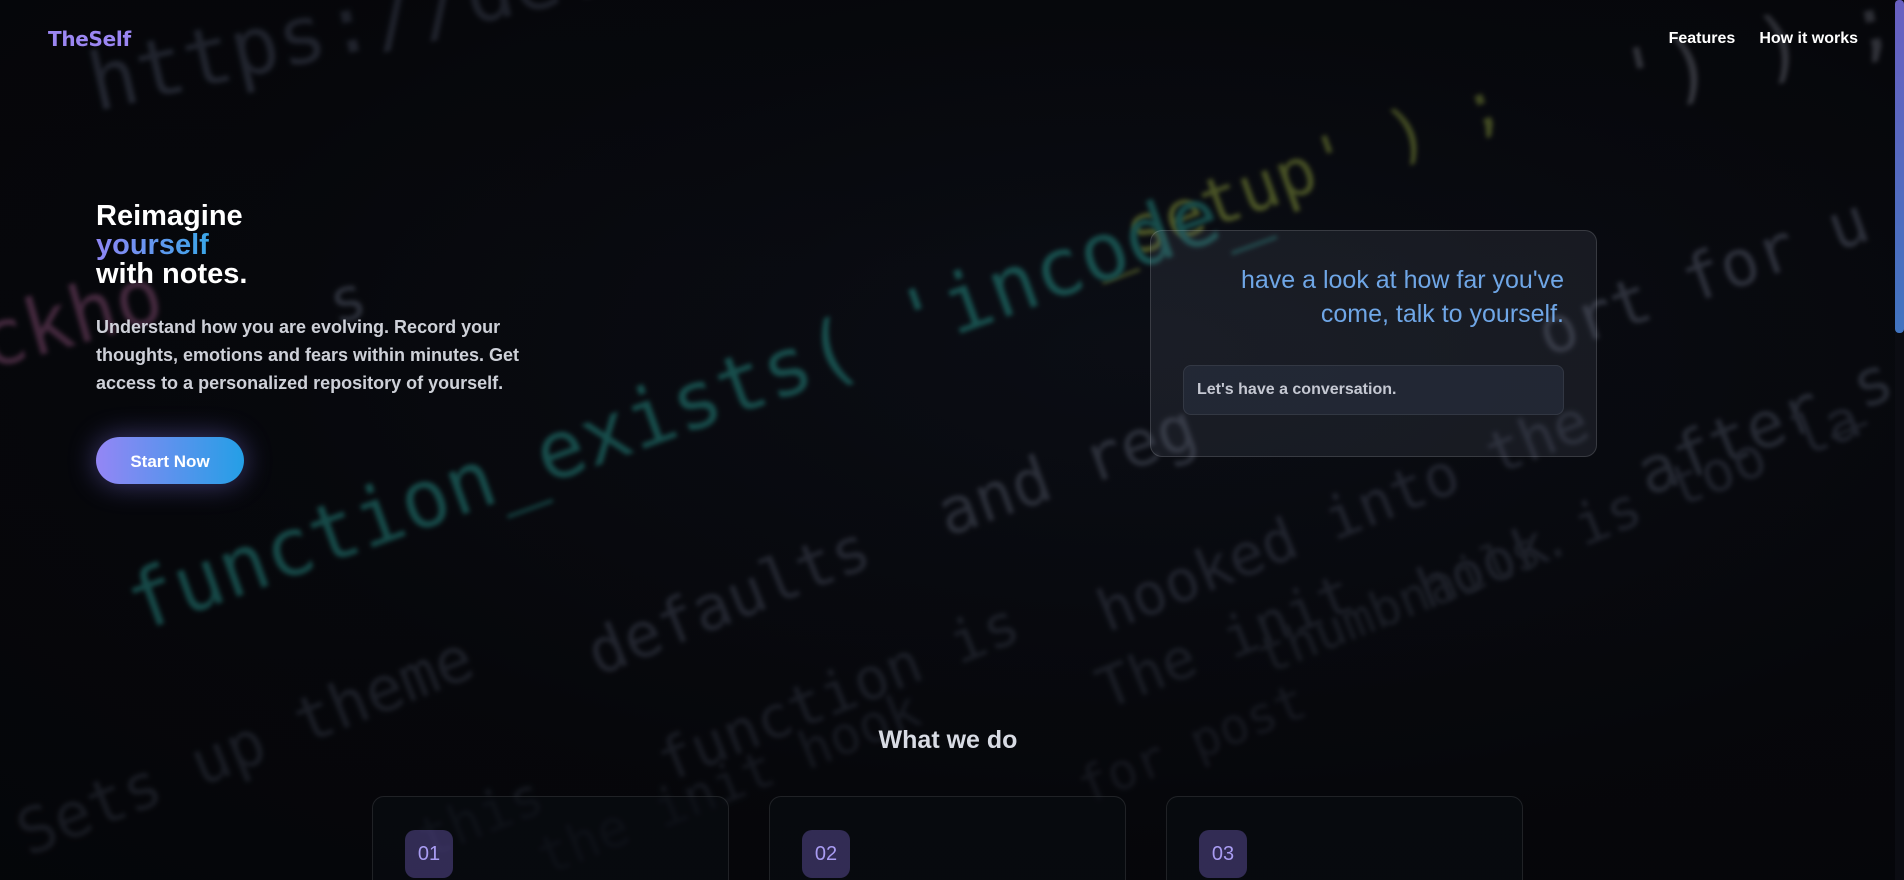  What do you see at coordinates (326, 245) in the screenshot?
I see `hero-title: Reimagine yourself with notes.` at bounding box center [326, 245].